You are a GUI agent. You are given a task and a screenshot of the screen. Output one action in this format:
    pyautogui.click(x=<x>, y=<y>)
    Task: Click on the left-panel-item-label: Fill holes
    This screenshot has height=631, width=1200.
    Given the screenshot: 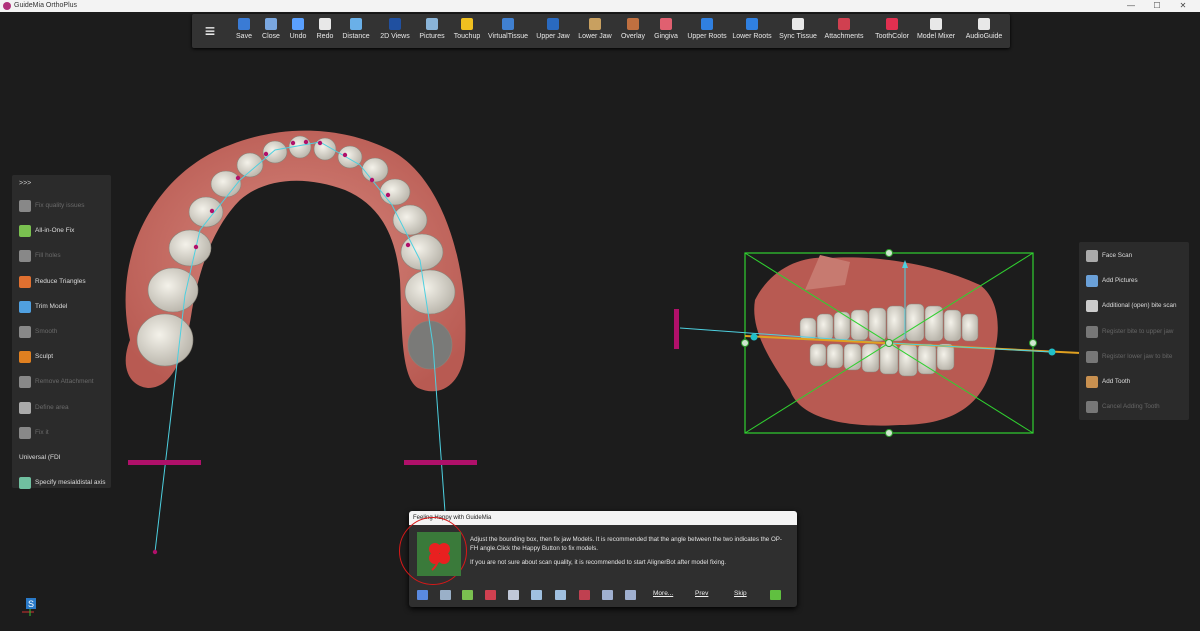 What is the action you would take?
    pyautogui.click(x=48, y=256)
    